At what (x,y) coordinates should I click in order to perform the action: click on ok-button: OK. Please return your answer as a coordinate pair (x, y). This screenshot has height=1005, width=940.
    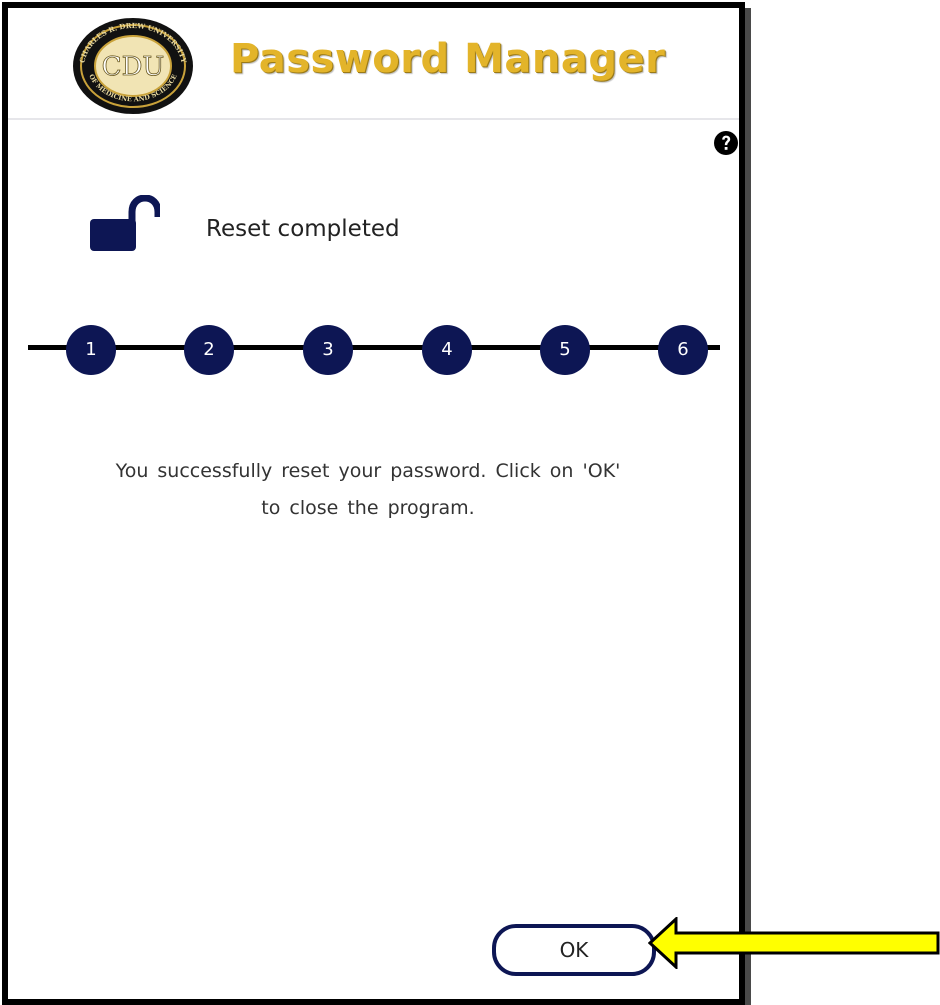
    Looking at the image, I should click on (574, 950).